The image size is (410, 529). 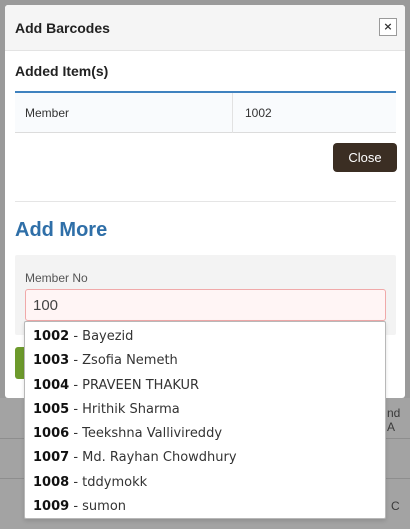 What do you see at coordinates (395, 506) in the screenshot?
I see `background-text: C` at bounding box center [395, 506].